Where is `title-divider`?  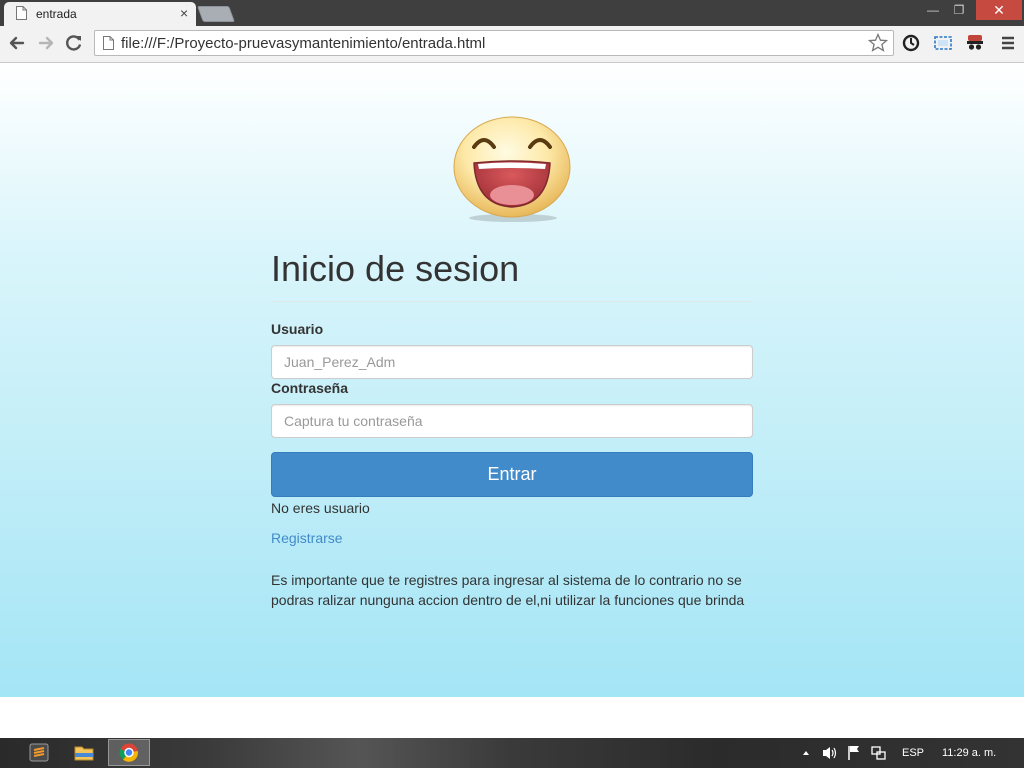 title-divider is located at coordinates (512, 301).